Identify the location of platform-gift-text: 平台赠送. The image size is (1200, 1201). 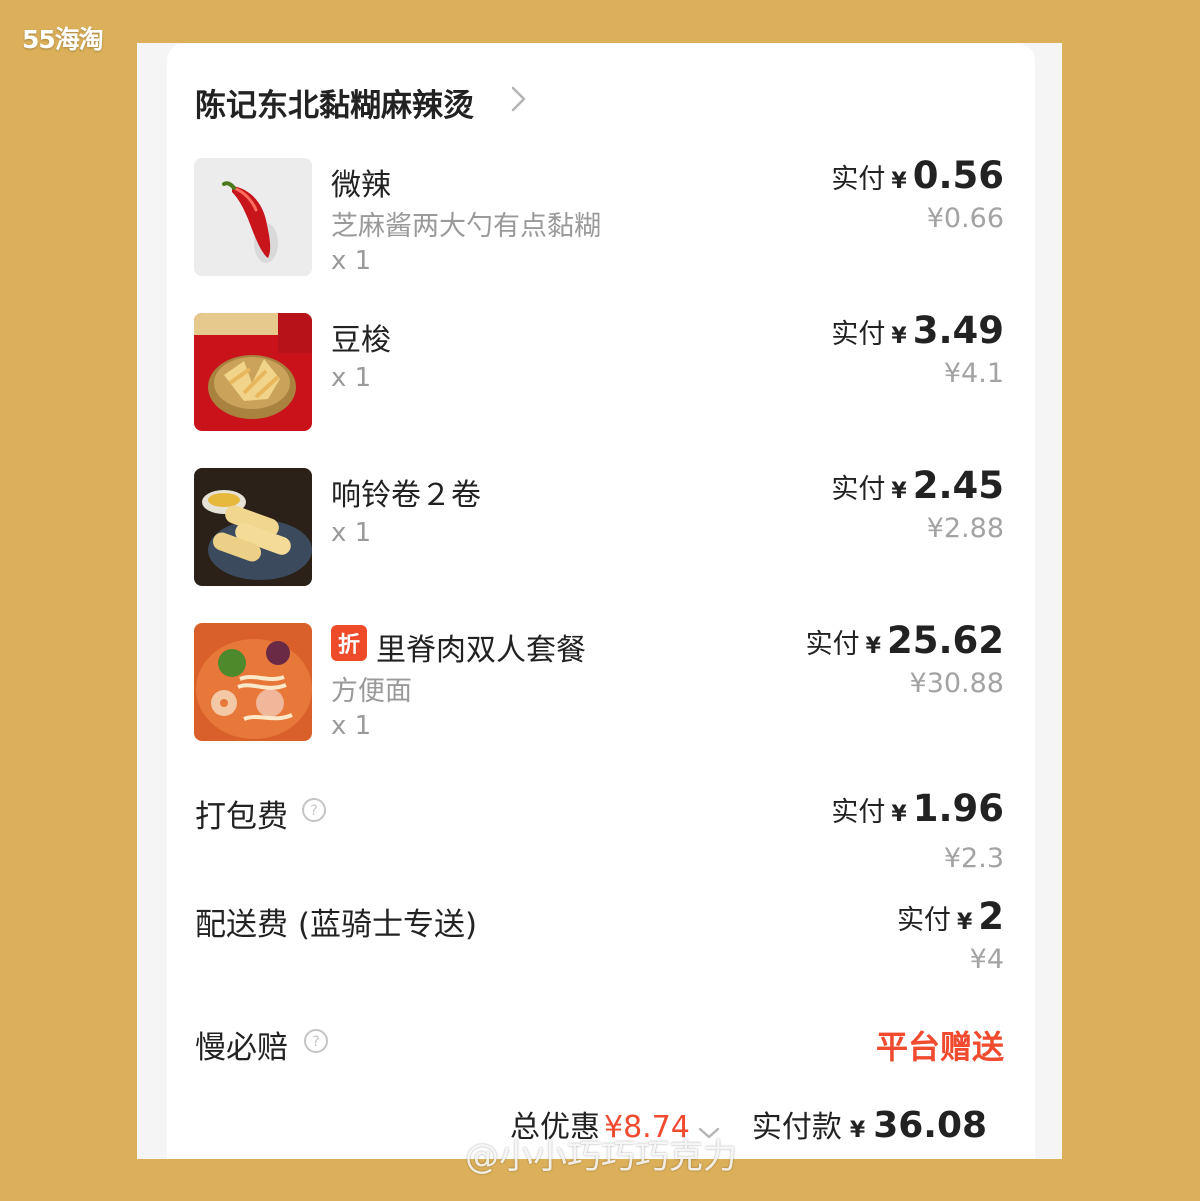
(939, 1047).